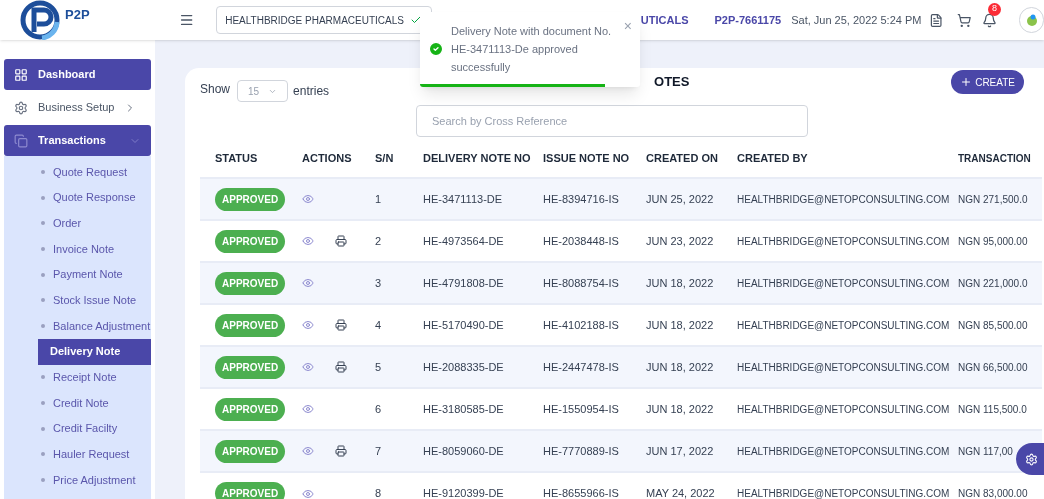  Describe the element at coordinates (772, 158) in the screenshot. I see `column-header: CREATED BY` at that location.